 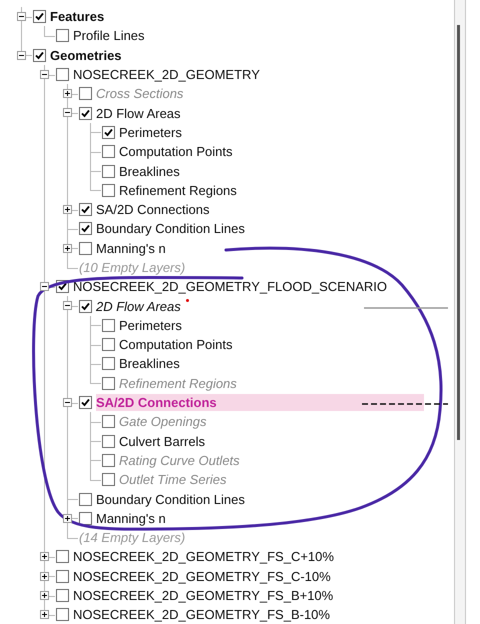 What do you see at coordinates (187, 300) in the screenshot?
I see `modified-dot-icon` at bounding box center [187, 300].